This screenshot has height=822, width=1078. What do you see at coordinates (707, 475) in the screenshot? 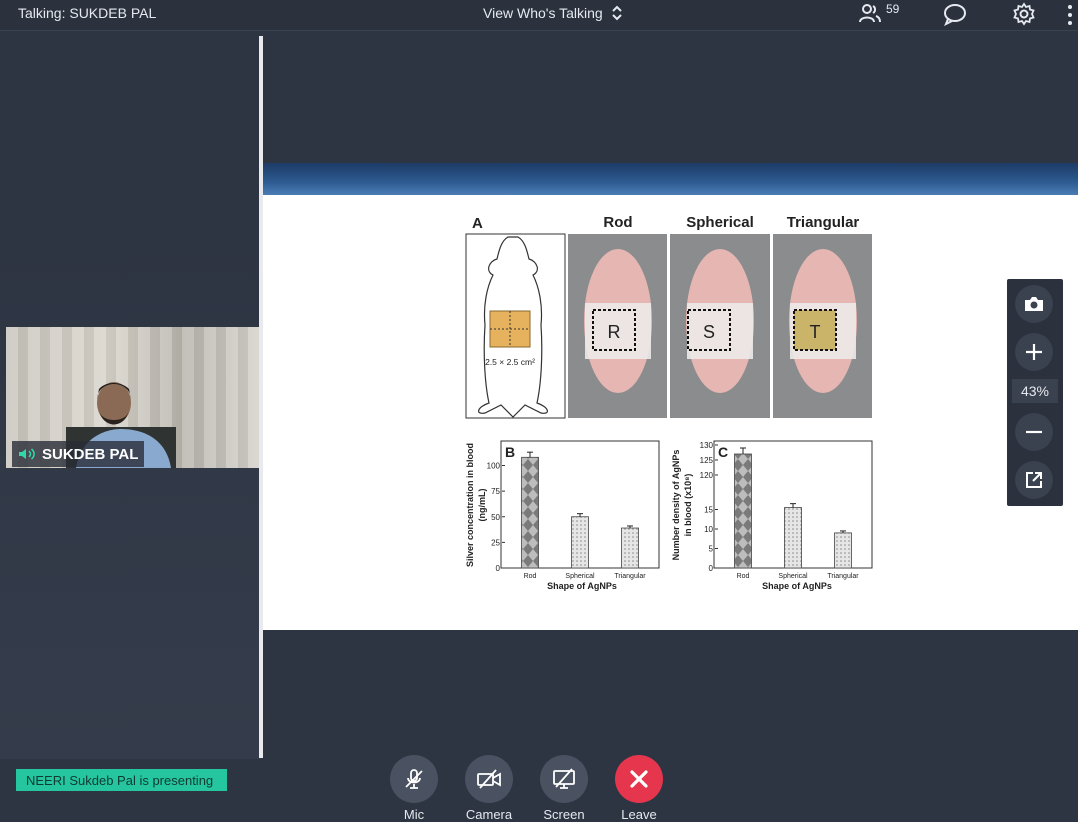
I see `chart-c-ytick-label: 120` at bounding box center [707, 475].